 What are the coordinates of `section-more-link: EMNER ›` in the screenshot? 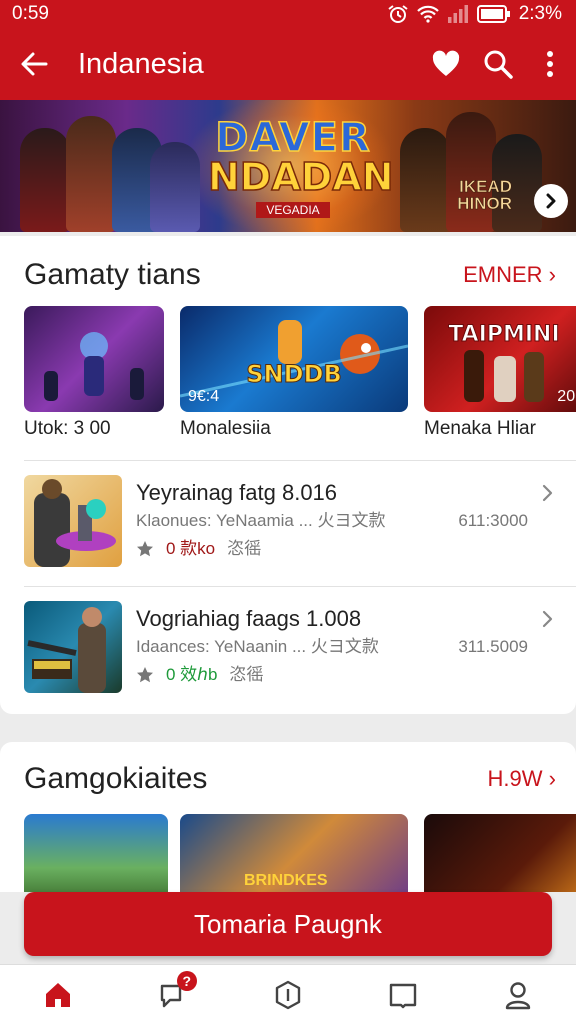 It's located at (509, 275).